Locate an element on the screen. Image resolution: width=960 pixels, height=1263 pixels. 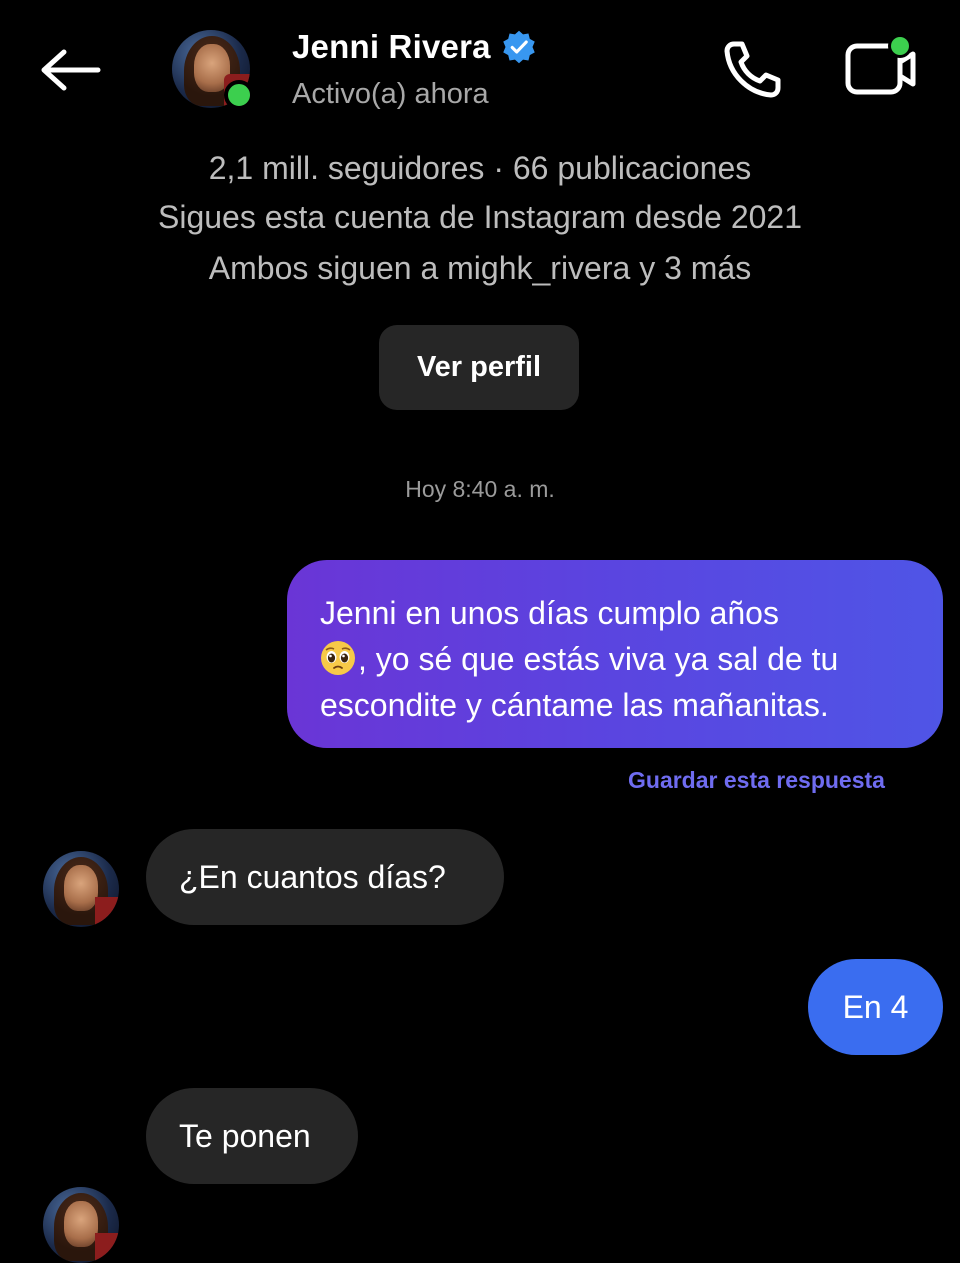
profile-stats: 2,1 mill. seguidores · 66 publicaciones is located at coordinates (480, 168).